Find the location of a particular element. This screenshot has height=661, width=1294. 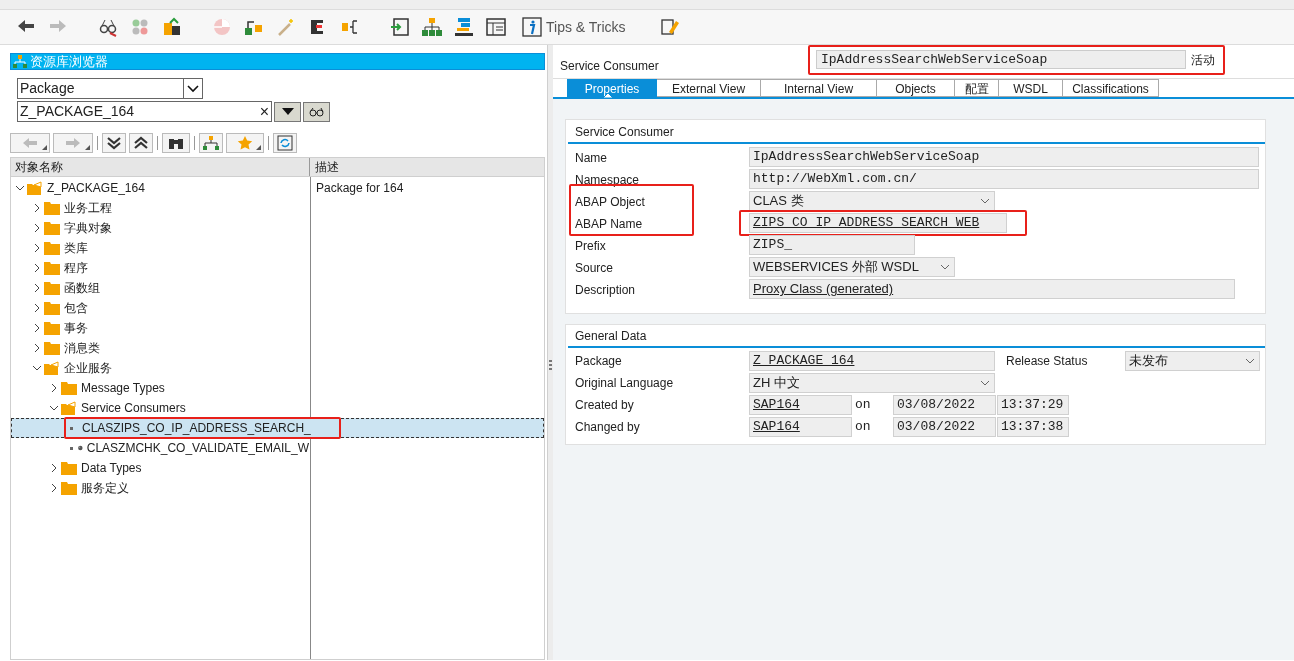

display-button is located at coordinates (316, 111).